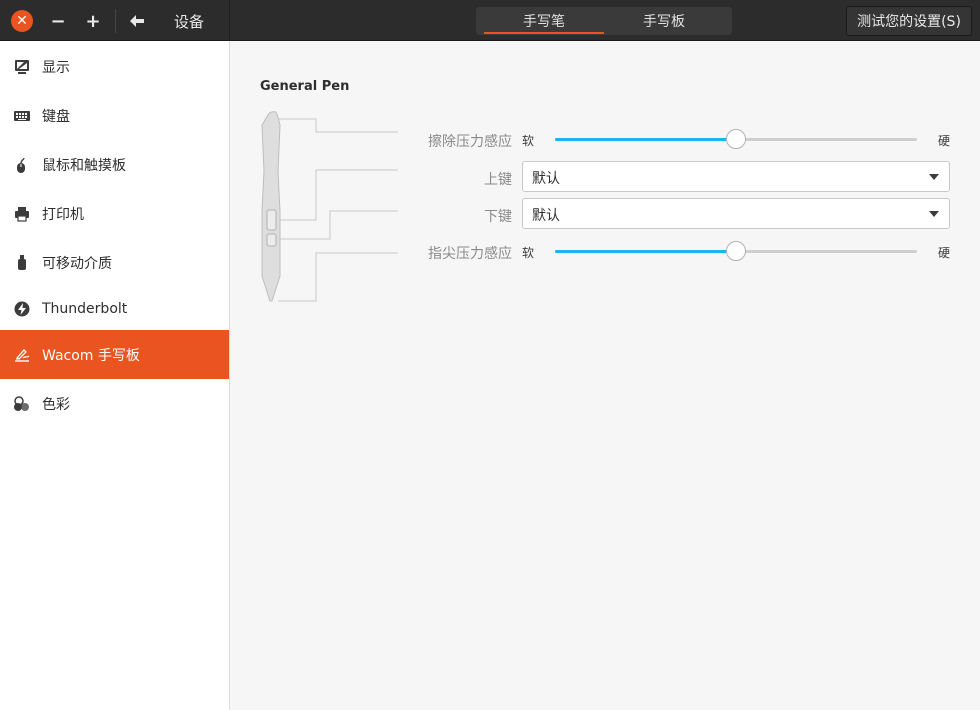 This screenshot has height=710, width=980. I want to click on lower-button-label: 下键, so click(498, 217).